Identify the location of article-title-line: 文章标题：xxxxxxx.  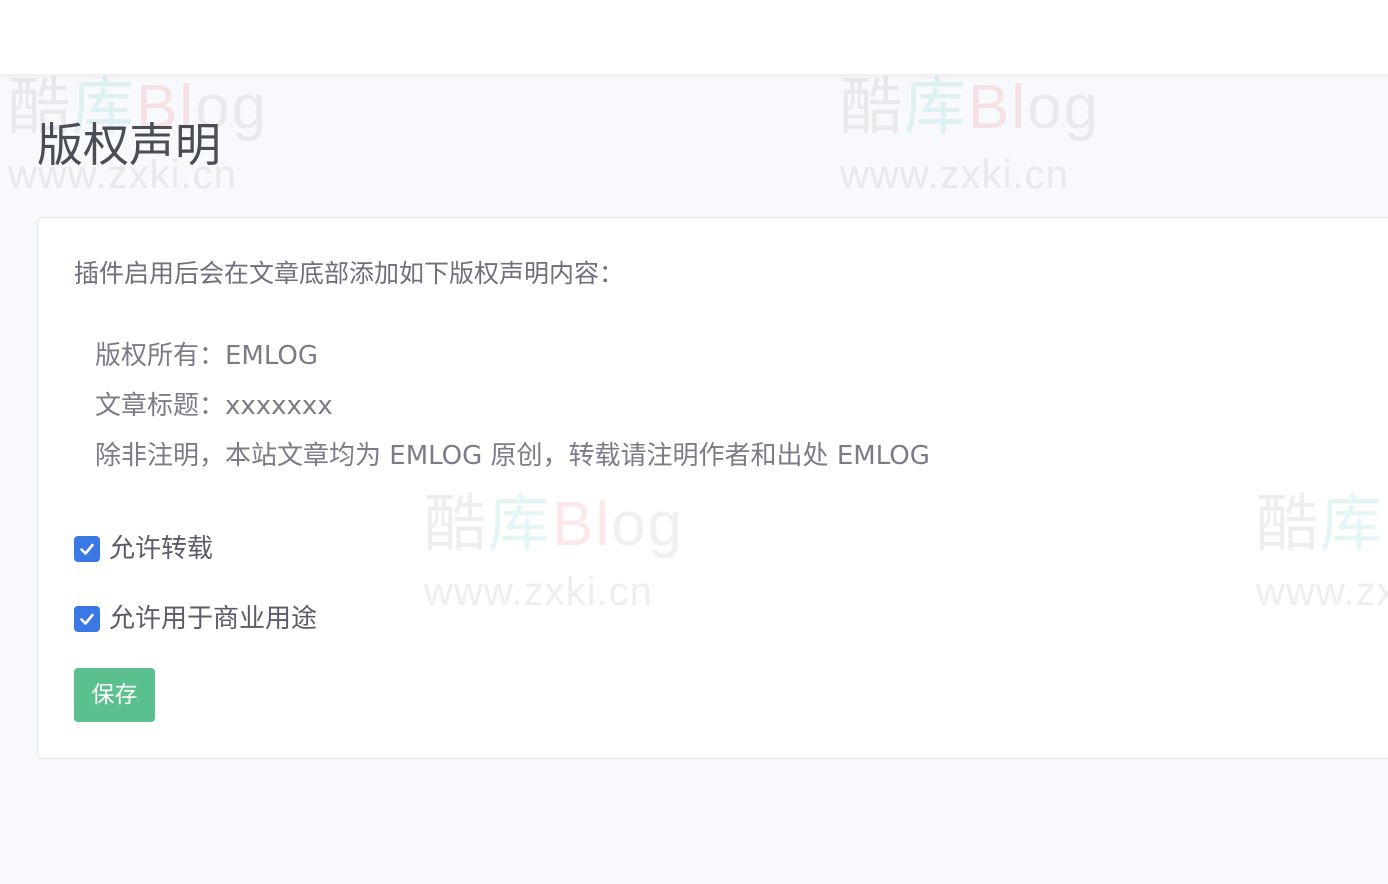
(214, 406).